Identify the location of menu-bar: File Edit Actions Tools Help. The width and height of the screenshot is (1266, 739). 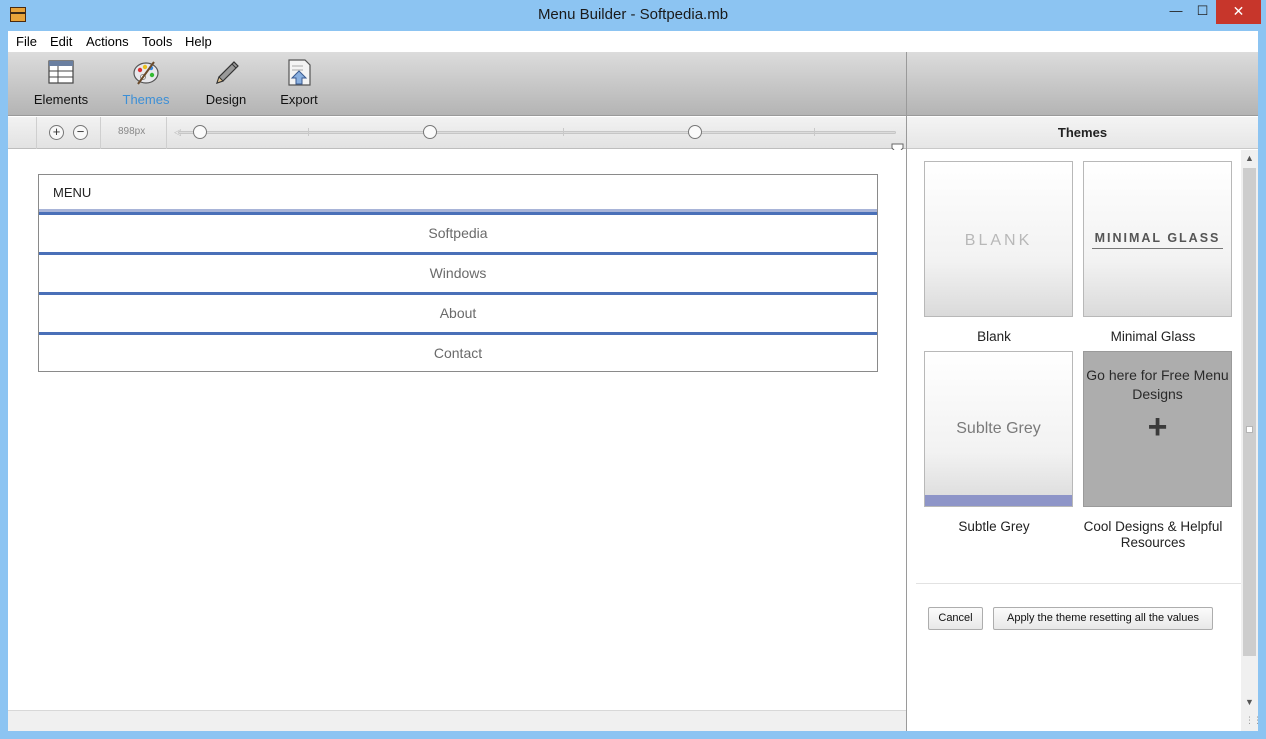
(633, 41).